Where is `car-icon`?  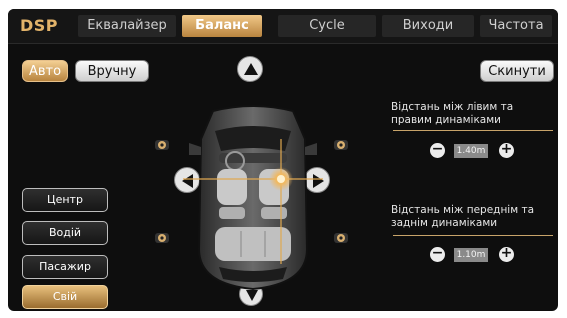 car-icon is located at coordinates (253, 198).